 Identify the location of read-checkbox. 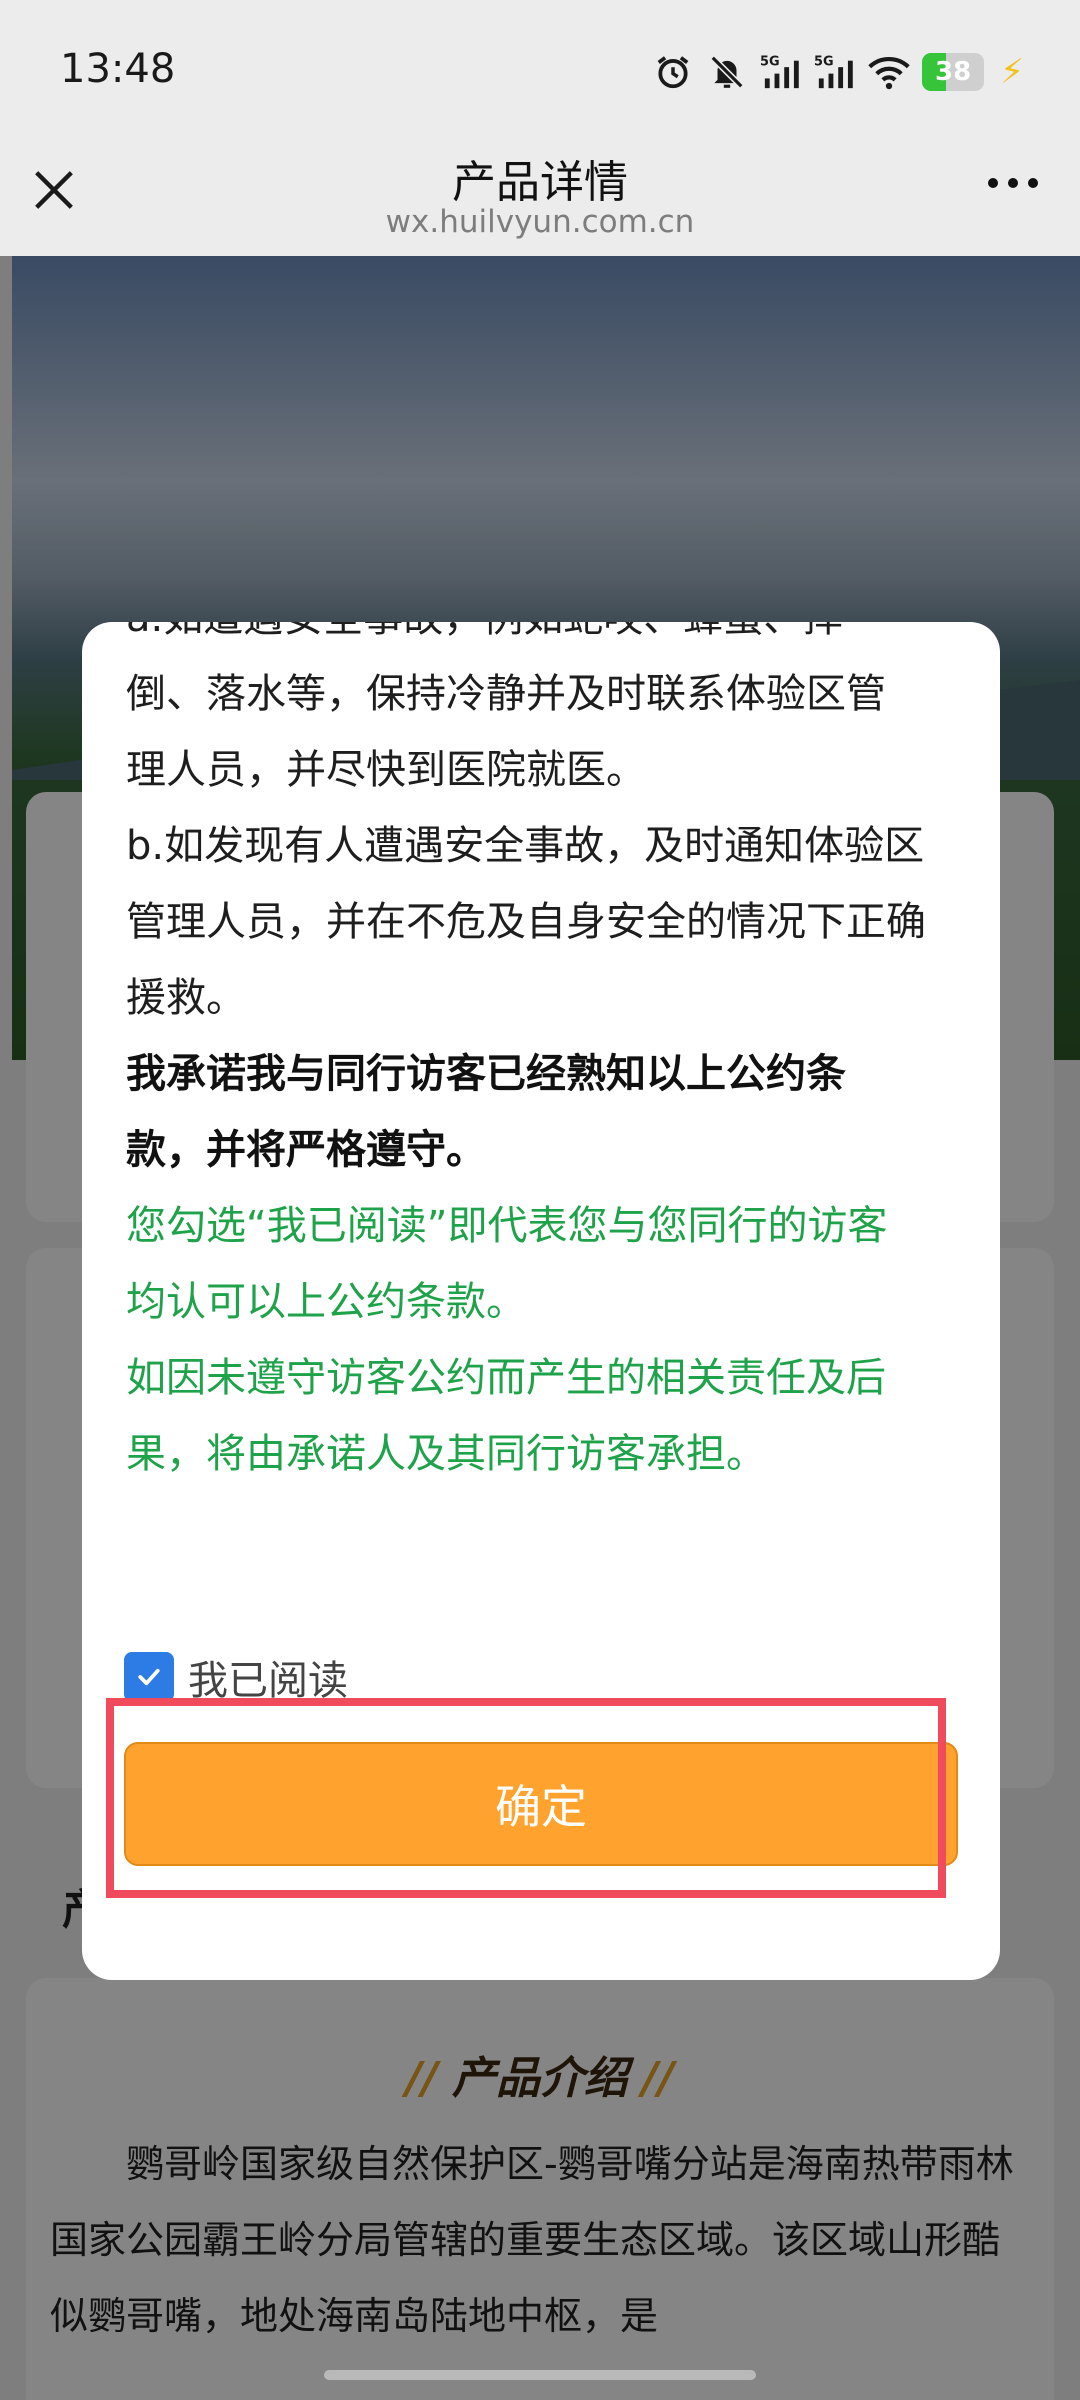
(149, 1677).